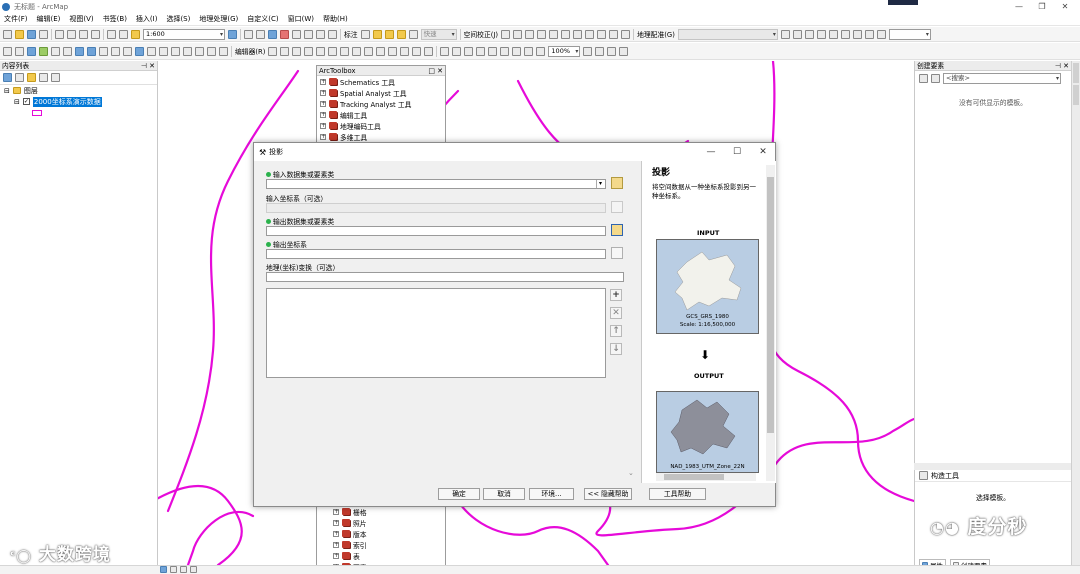 The width and height of the screenshot is (1080, 574). I want to click on toolbox-item: + Schematics 工具, so click(381, 81).